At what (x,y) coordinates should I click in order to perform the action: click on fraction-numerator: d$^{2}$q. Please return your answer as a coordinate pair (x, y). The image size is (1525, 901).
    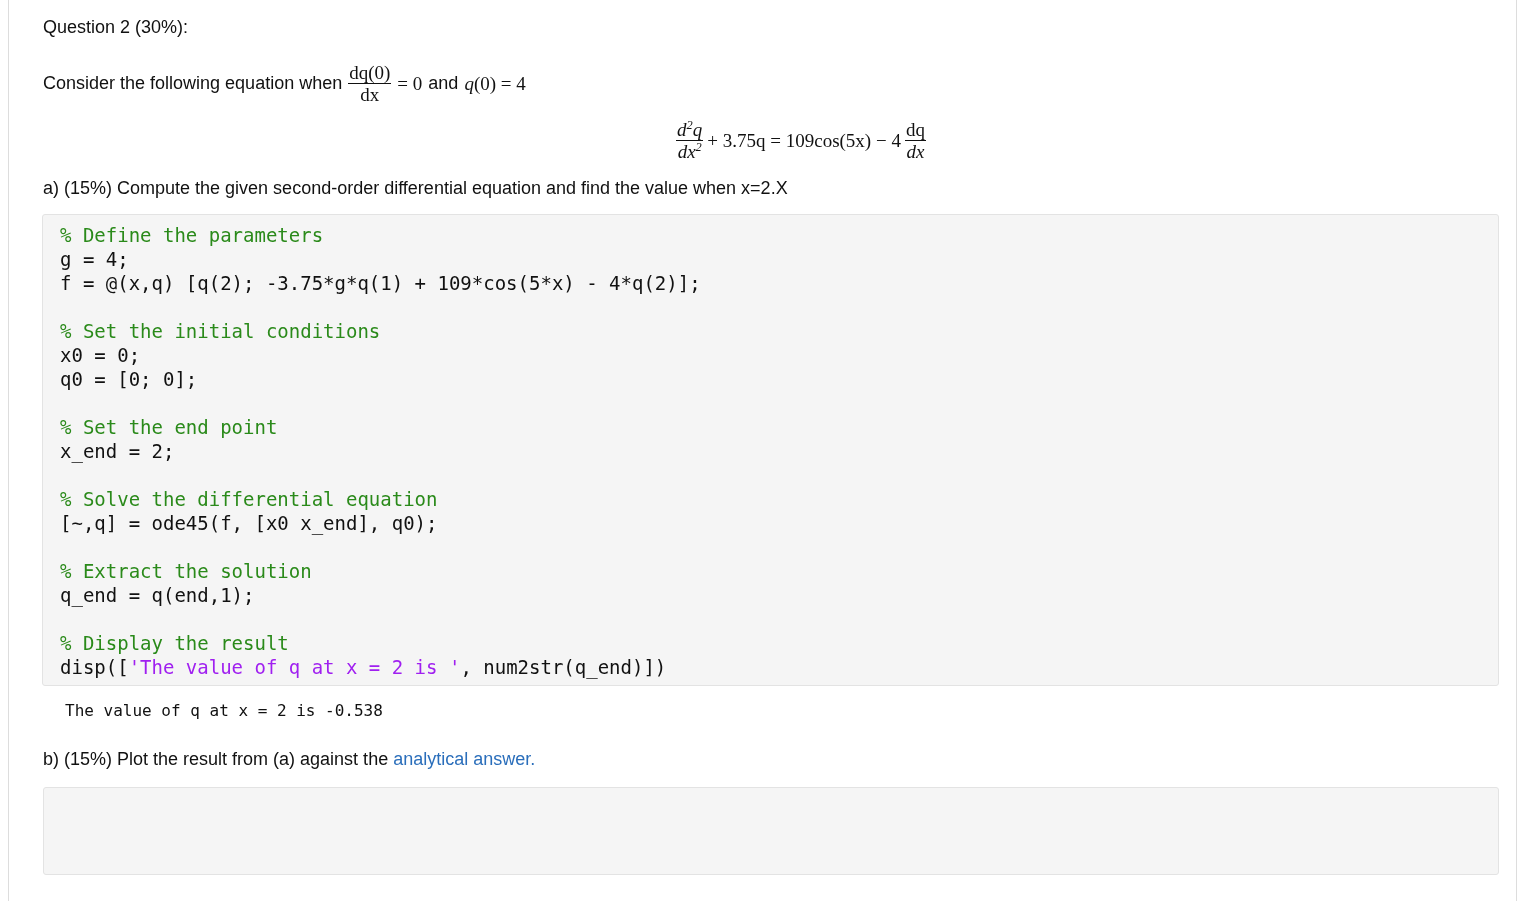
    Looking at the image, I should click on (690, 130).